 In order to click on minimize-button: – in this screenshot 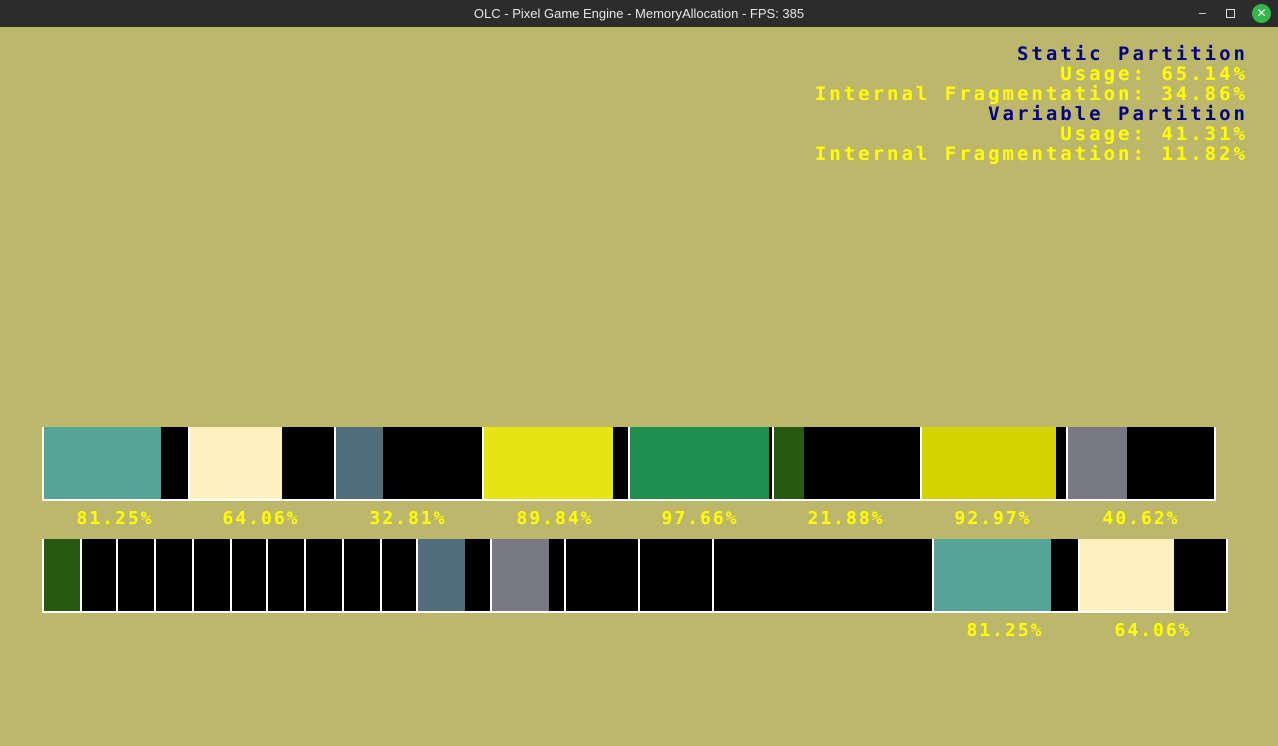, I will do `click(1202, 13)`.